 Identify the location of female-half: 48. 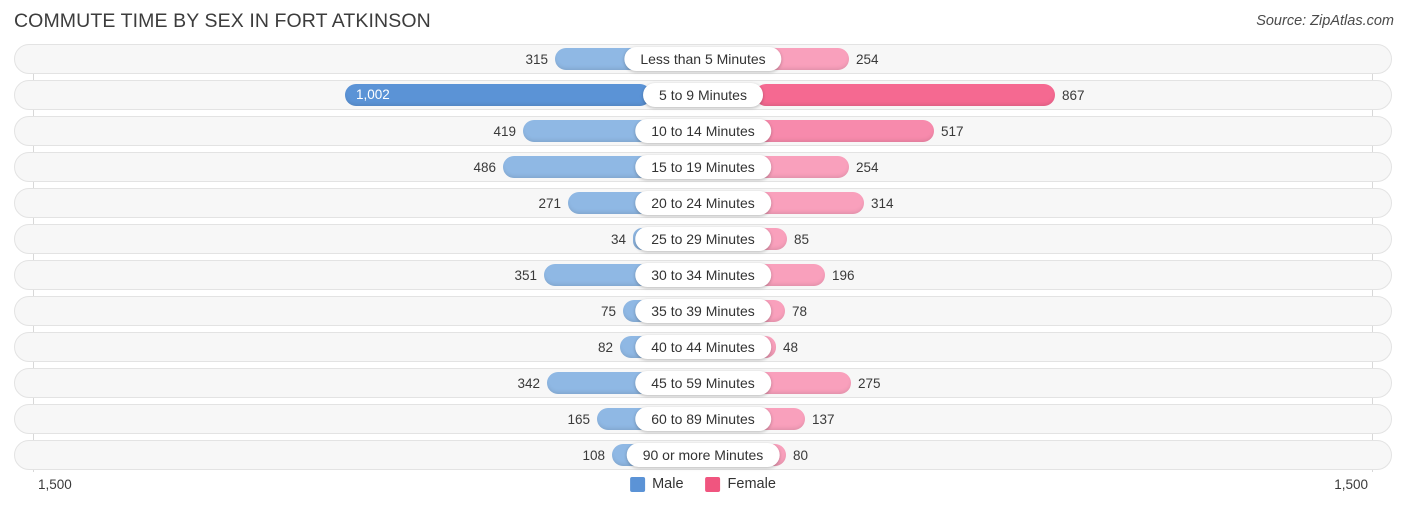
(1047, 347).